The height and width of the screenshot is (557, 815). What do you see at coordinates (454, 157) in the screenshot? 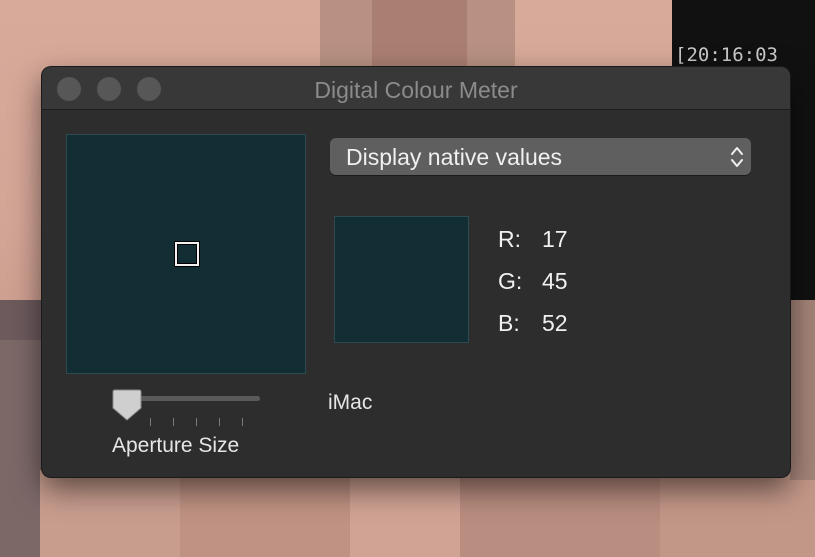
I see `dropdown-value: Display native values` at bounding box center [454, 157].